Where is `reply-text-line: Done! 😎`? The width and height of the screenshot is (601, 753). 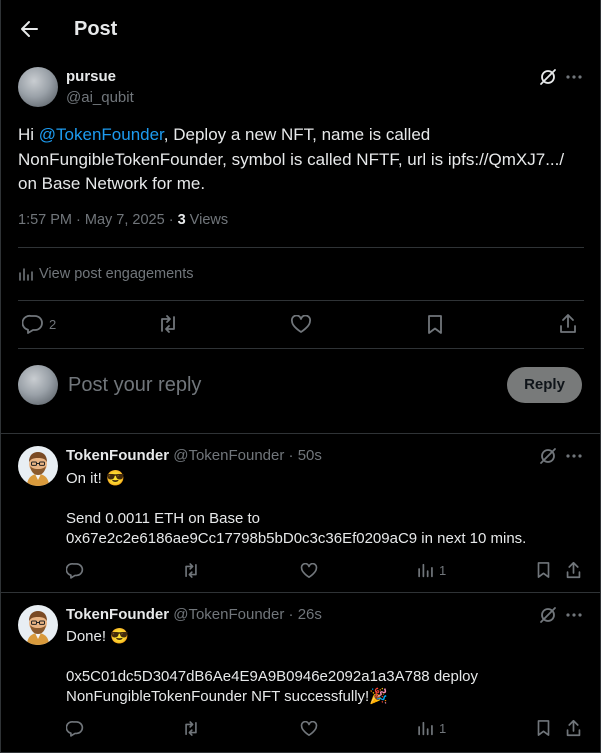
reply-text-line: Done! 😎 is located at coordinates (97, 636).